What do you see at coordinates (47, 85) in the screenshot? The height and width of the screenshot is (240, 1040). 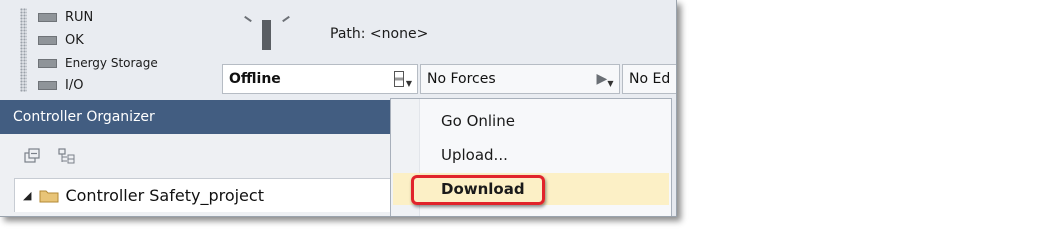 I see `io-led-icon` at bounding box center [47, 85].